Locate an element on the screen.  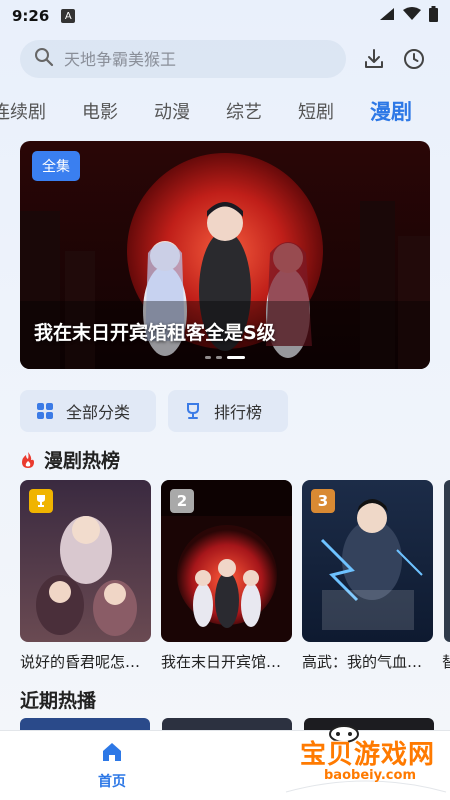
ranking-label: 排行榜 is located at coordinates (238, 412).